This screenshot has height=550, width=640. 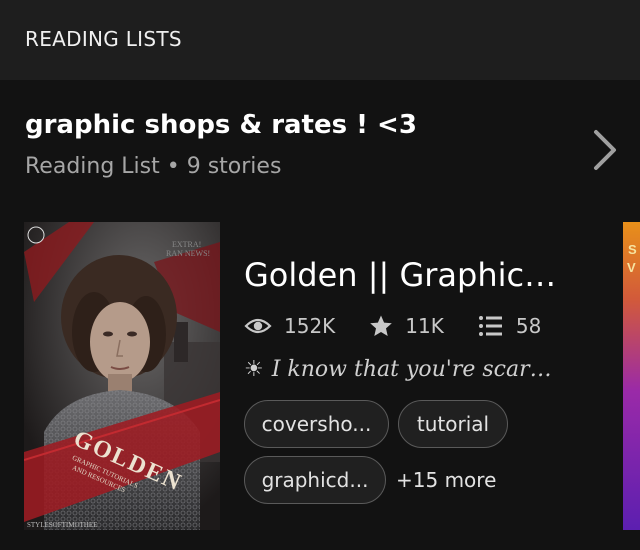 What do you see at coordinates (631, 267) in the screenshot?
I see `next-cover-letter: V` at bounding box center [631, 267].